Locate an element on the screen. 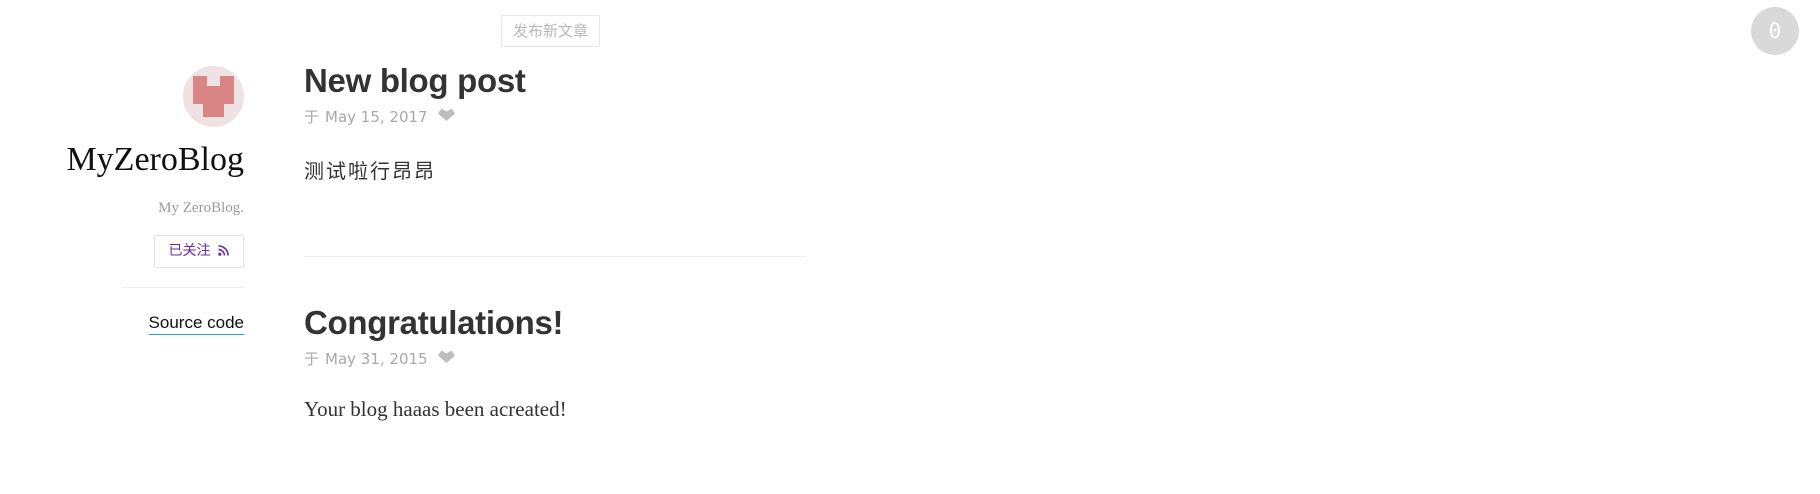 This screenshot has width=1820, height=494. post-body: 测试啦行昂昂 is located at coordinates (370, 171).